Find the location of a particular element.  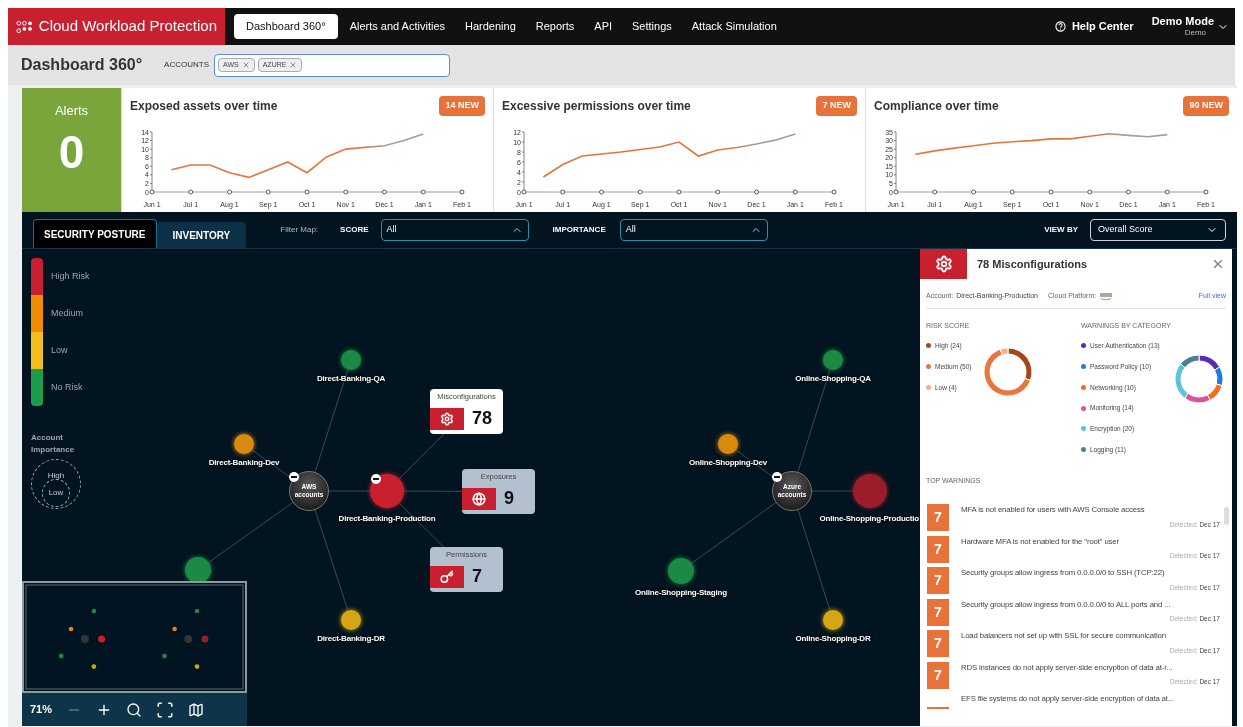

alerts-count: 0 is located at coordinates (71, 151).